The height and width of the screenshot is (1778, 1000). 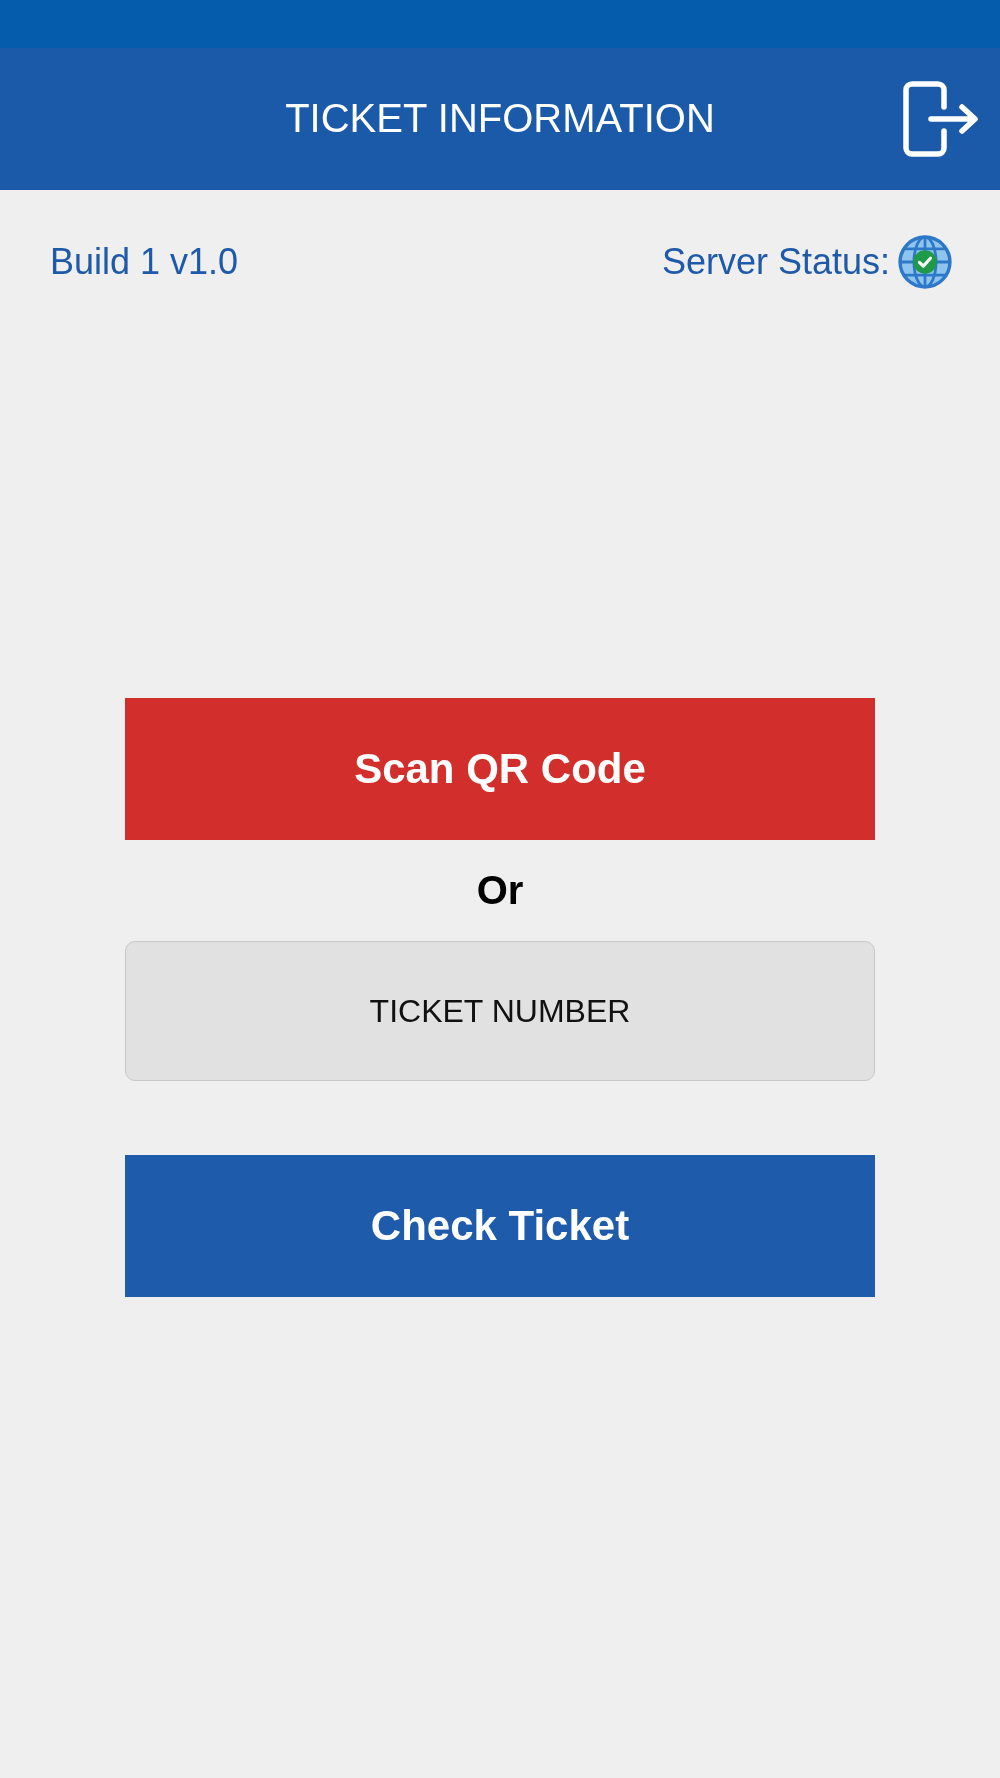 I want to click on or-label: Or, so click(x=500, y=890).